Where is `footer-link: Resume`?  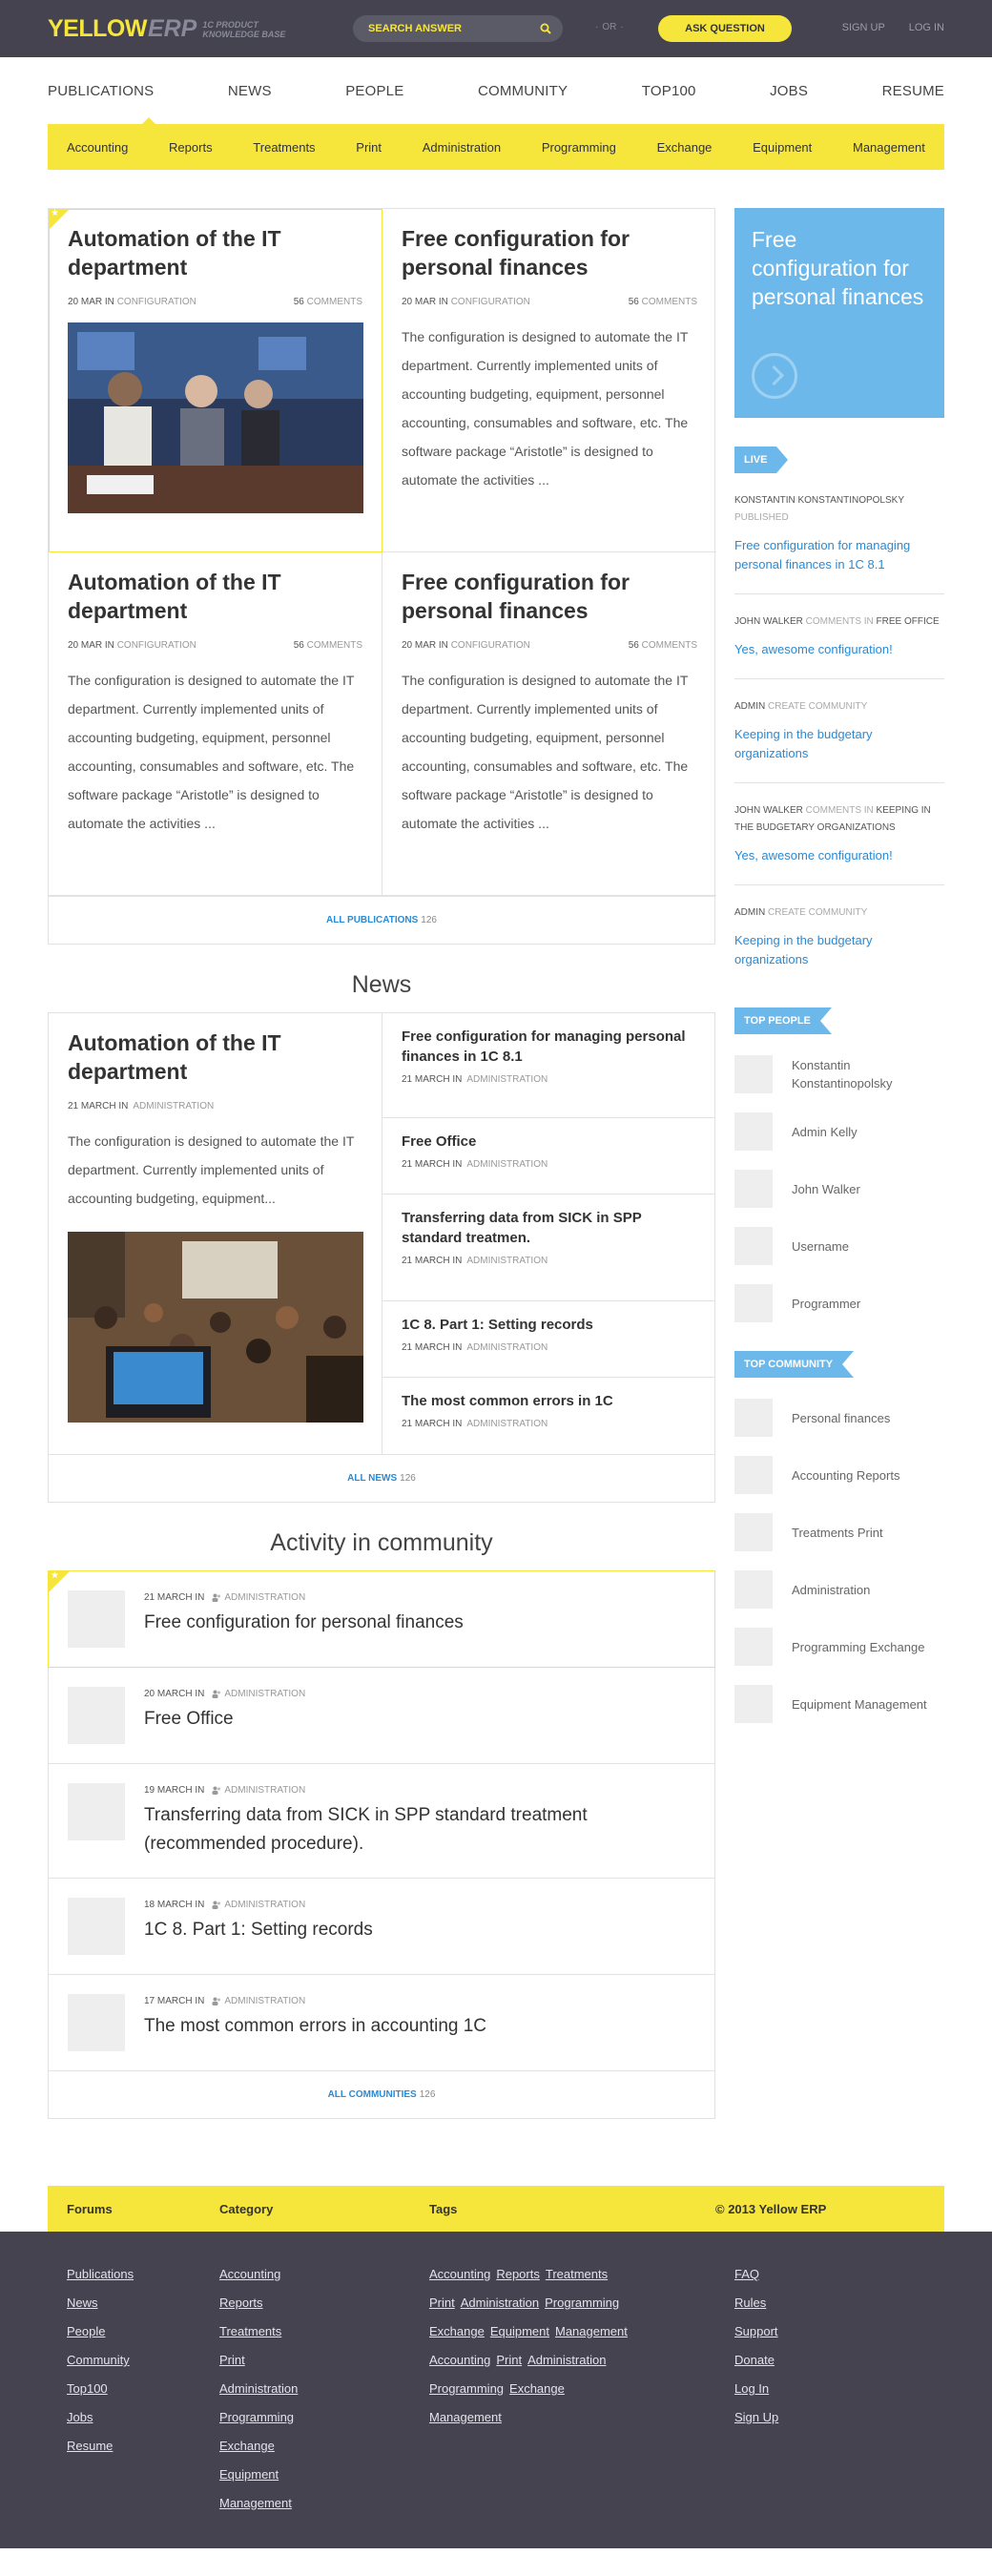 footer-link: Resume is located at coordinates (100, 2446).